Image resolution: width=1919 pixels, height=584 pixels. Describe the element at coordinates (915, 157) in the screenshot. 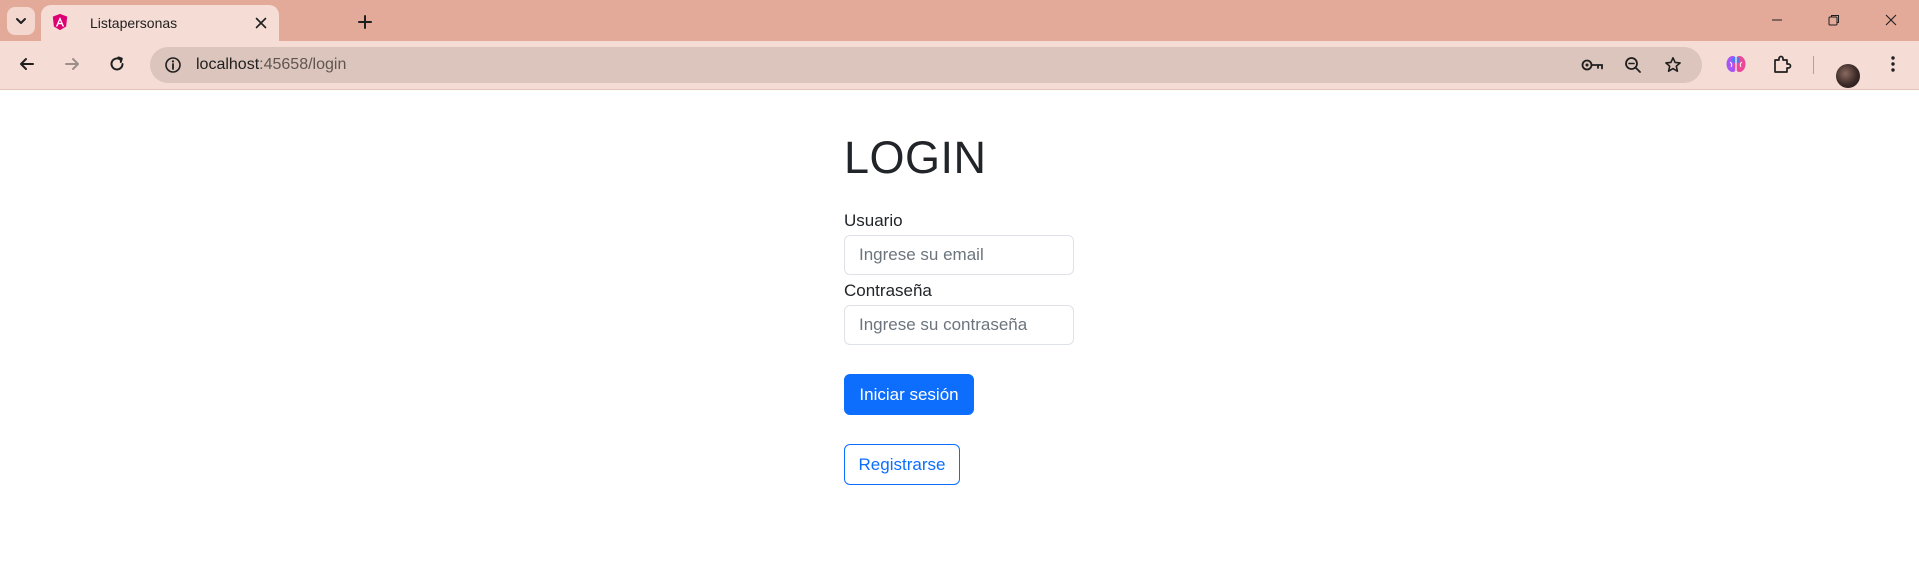

I see `page-title: LOGIN` at that location.